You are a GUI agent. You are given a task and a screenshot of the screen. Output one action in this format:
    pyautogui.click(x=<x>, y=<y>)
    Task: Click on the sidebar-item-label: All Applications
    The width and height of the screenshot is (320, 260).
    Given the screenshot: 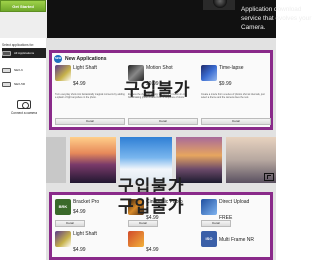 What is the action you would take?
    pyautogui.click(x=24, y=53)
    